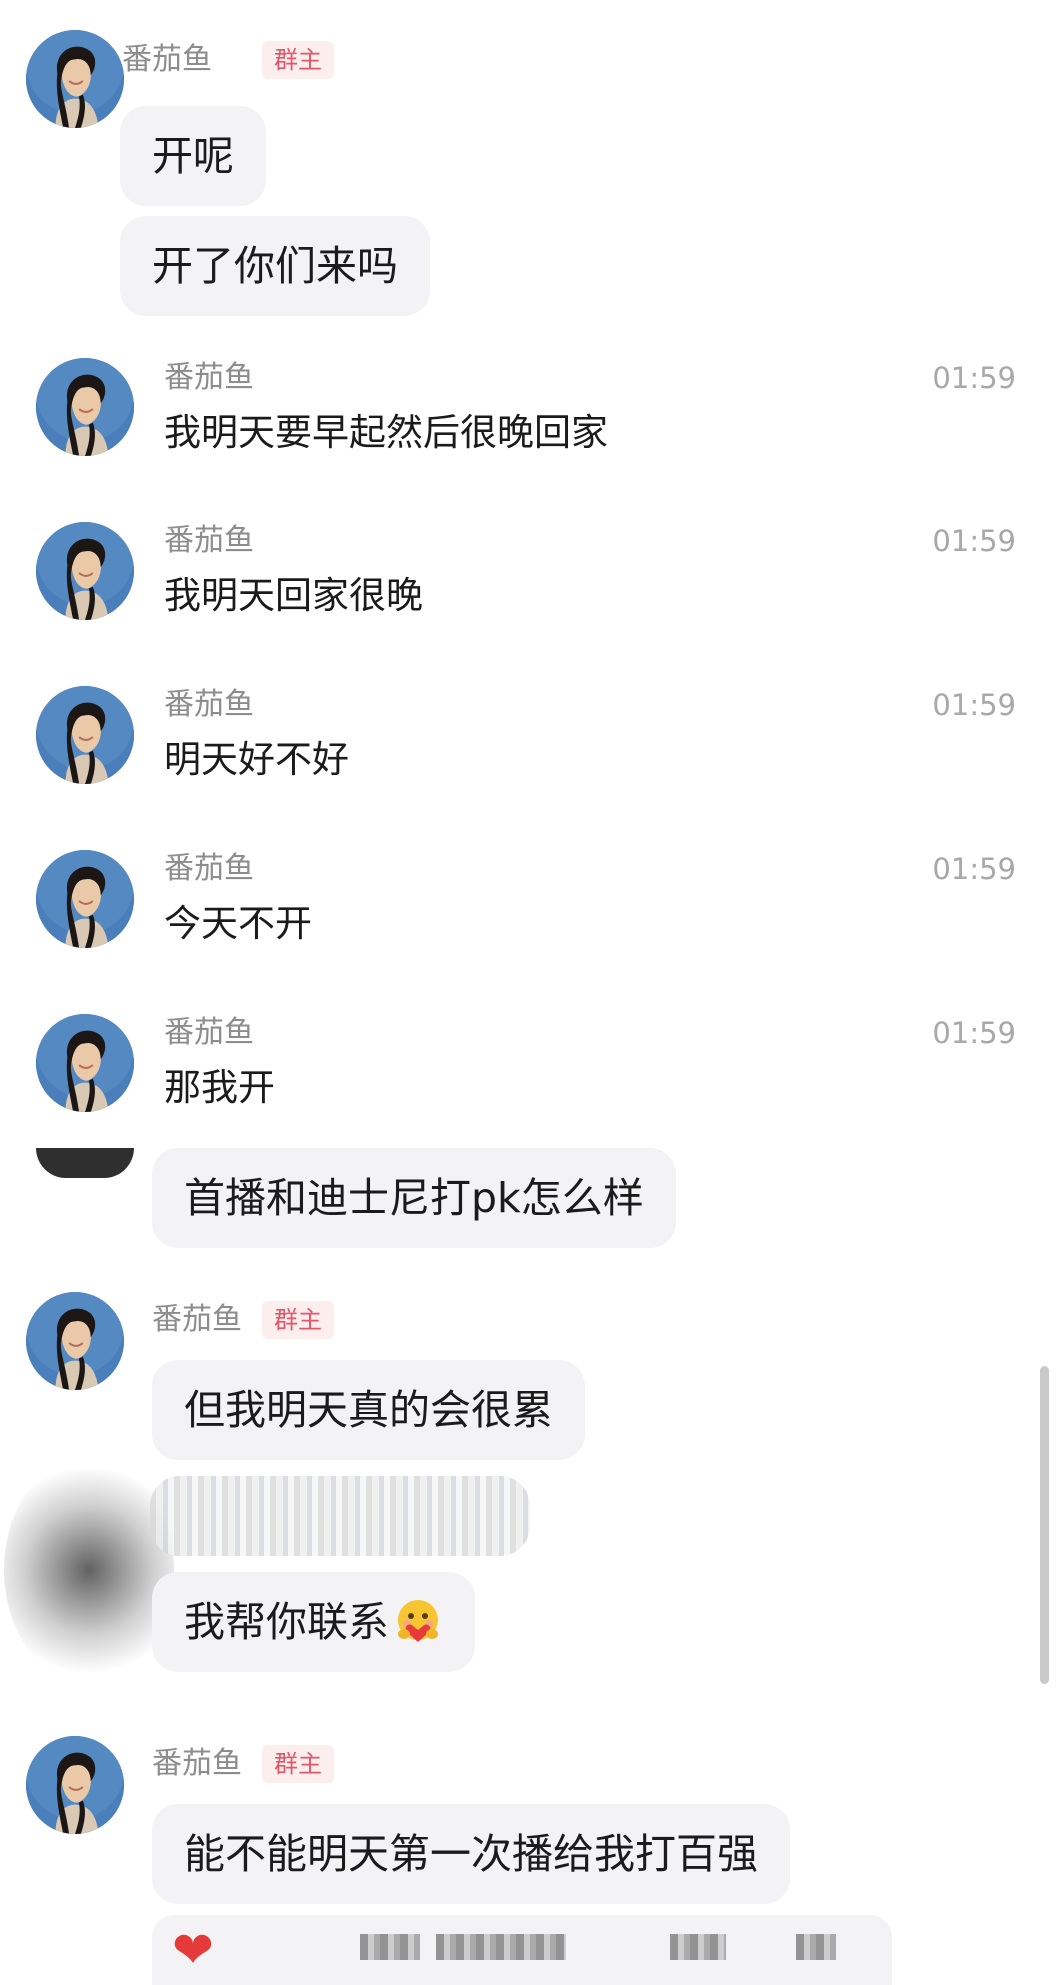  Describe the element at coordinates (386, 433) in the screenshot. I see `message-text: 我明天要早起然后很晚回家` at that location.